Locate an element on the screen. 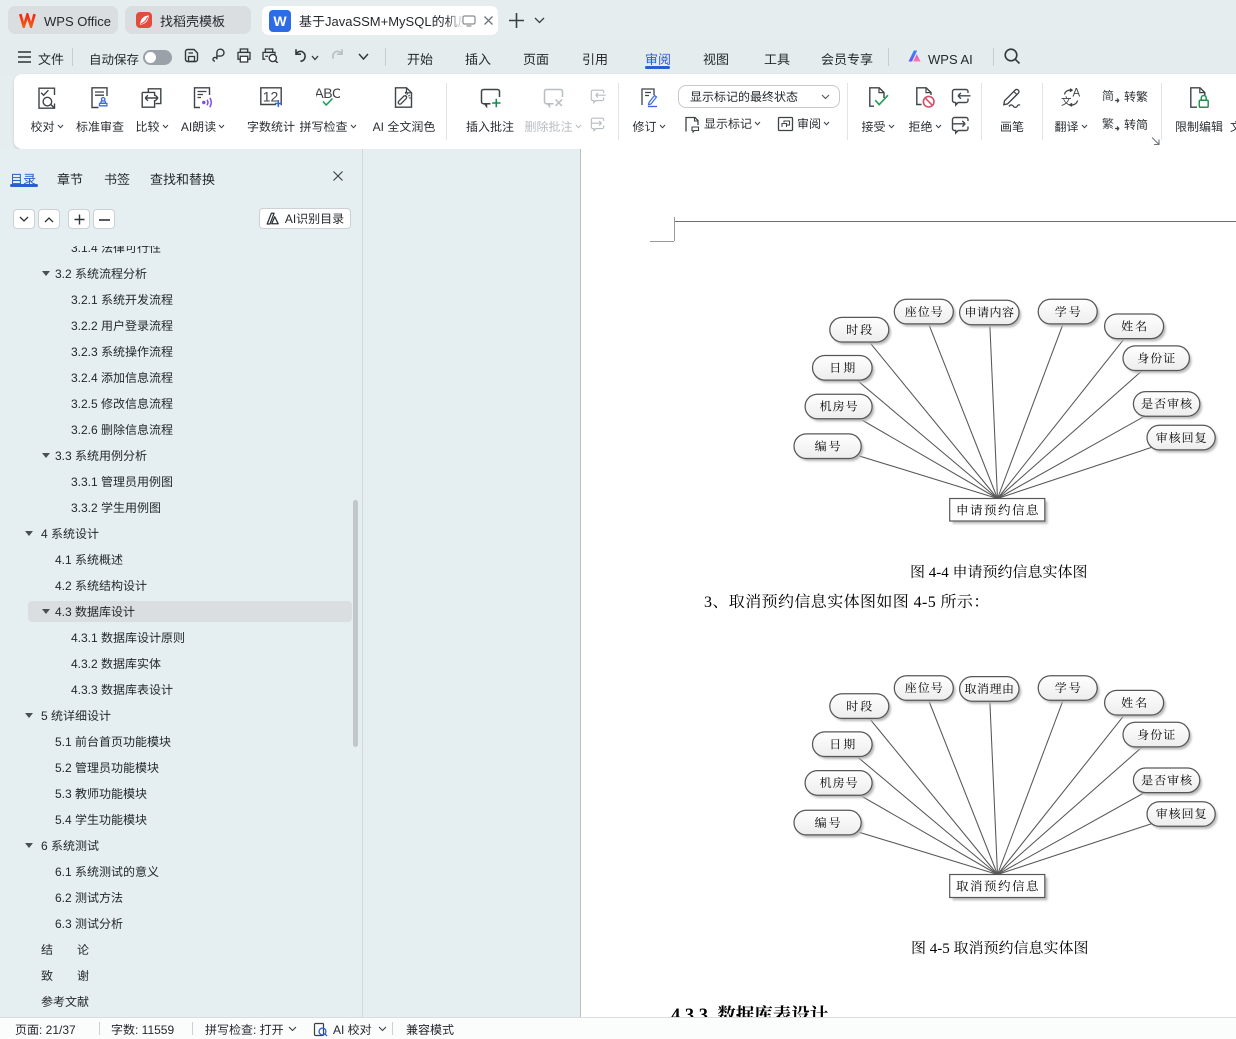  svg-text: 12 is located at coordinates (271, 97).